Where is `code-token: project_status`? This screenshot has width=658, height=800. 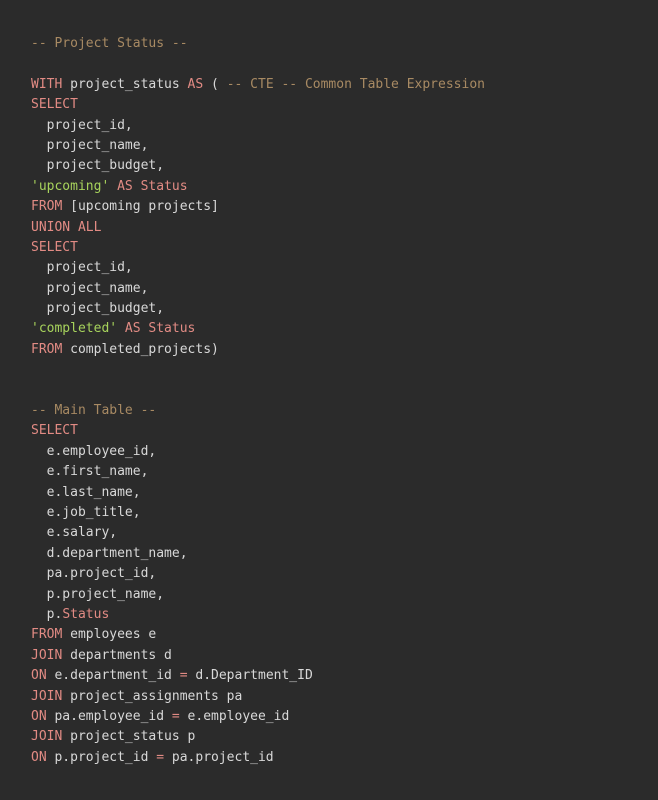
code-token: project_status is located at coordinates (129, 84).